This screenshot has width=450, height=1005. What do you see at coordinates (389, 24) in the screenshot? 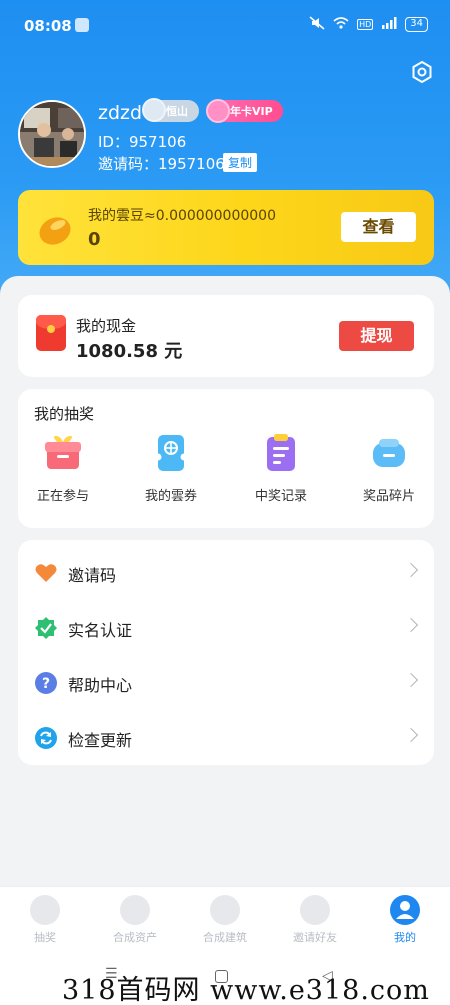
I see `signal-icon` at bounding box center [389, 24].